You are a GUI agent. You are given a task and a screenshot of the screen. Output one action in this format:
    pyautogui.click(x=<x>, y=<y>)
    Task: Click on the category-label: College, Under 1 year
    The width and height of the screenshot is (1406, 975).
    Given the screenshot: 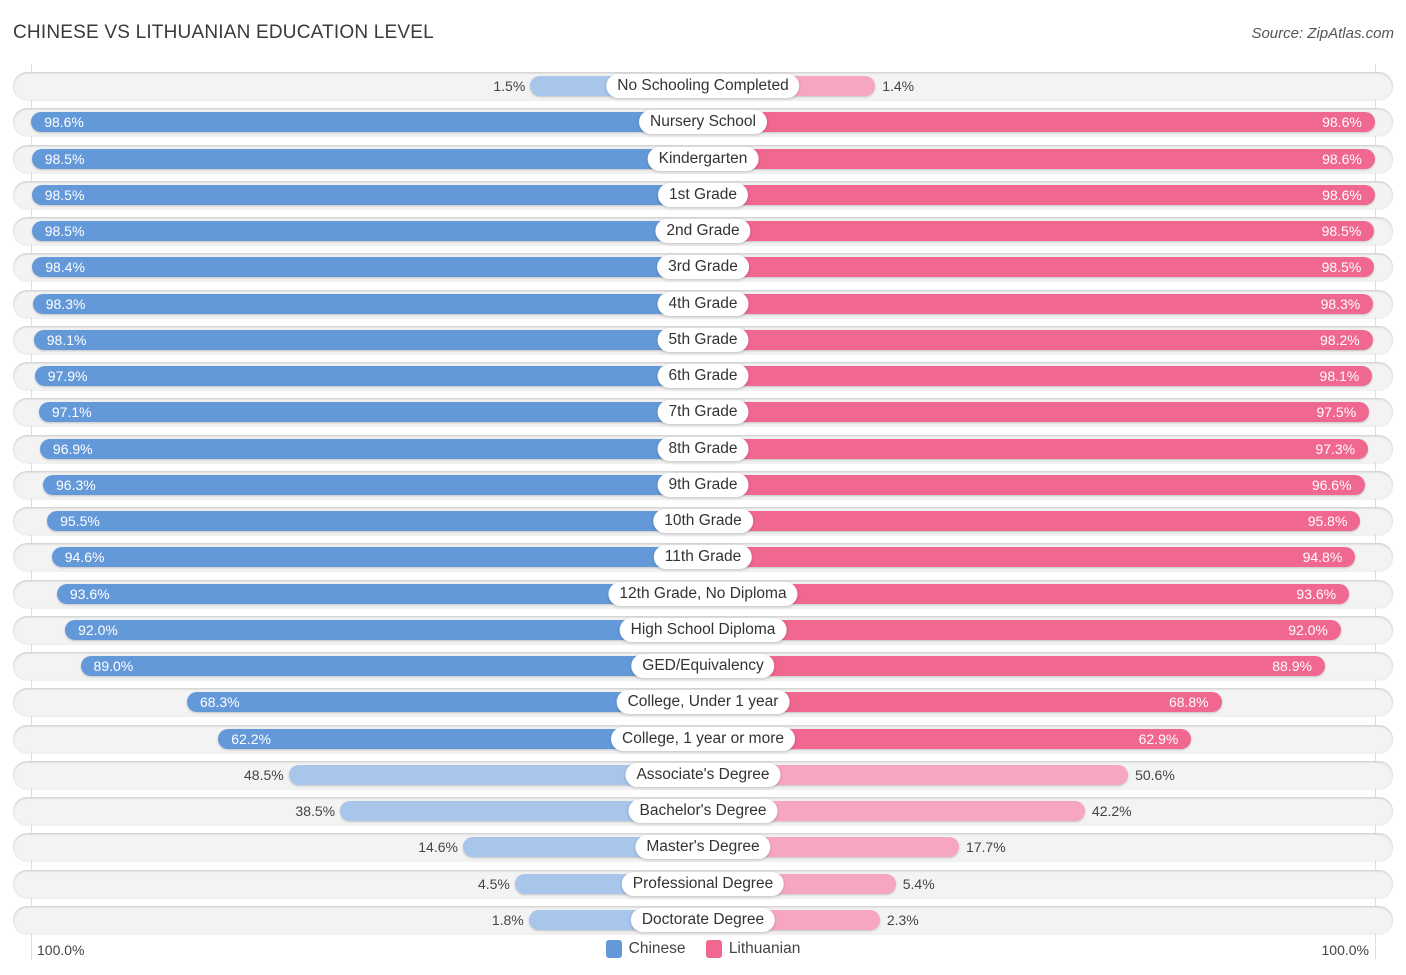 What is the action you would take?
    pyautogui.click(x=703, y=702)
    